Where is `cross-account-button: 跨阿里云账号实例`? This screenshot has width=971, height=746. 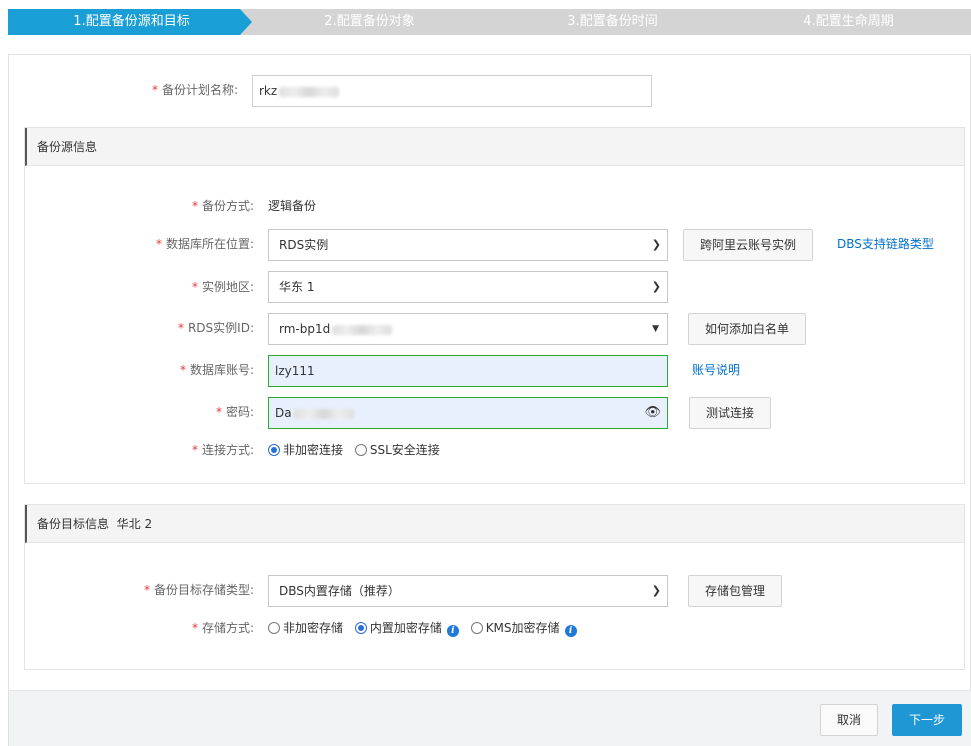
cross-account-button: 跨阿里云账号实例 is located at coordinates (748, 245).